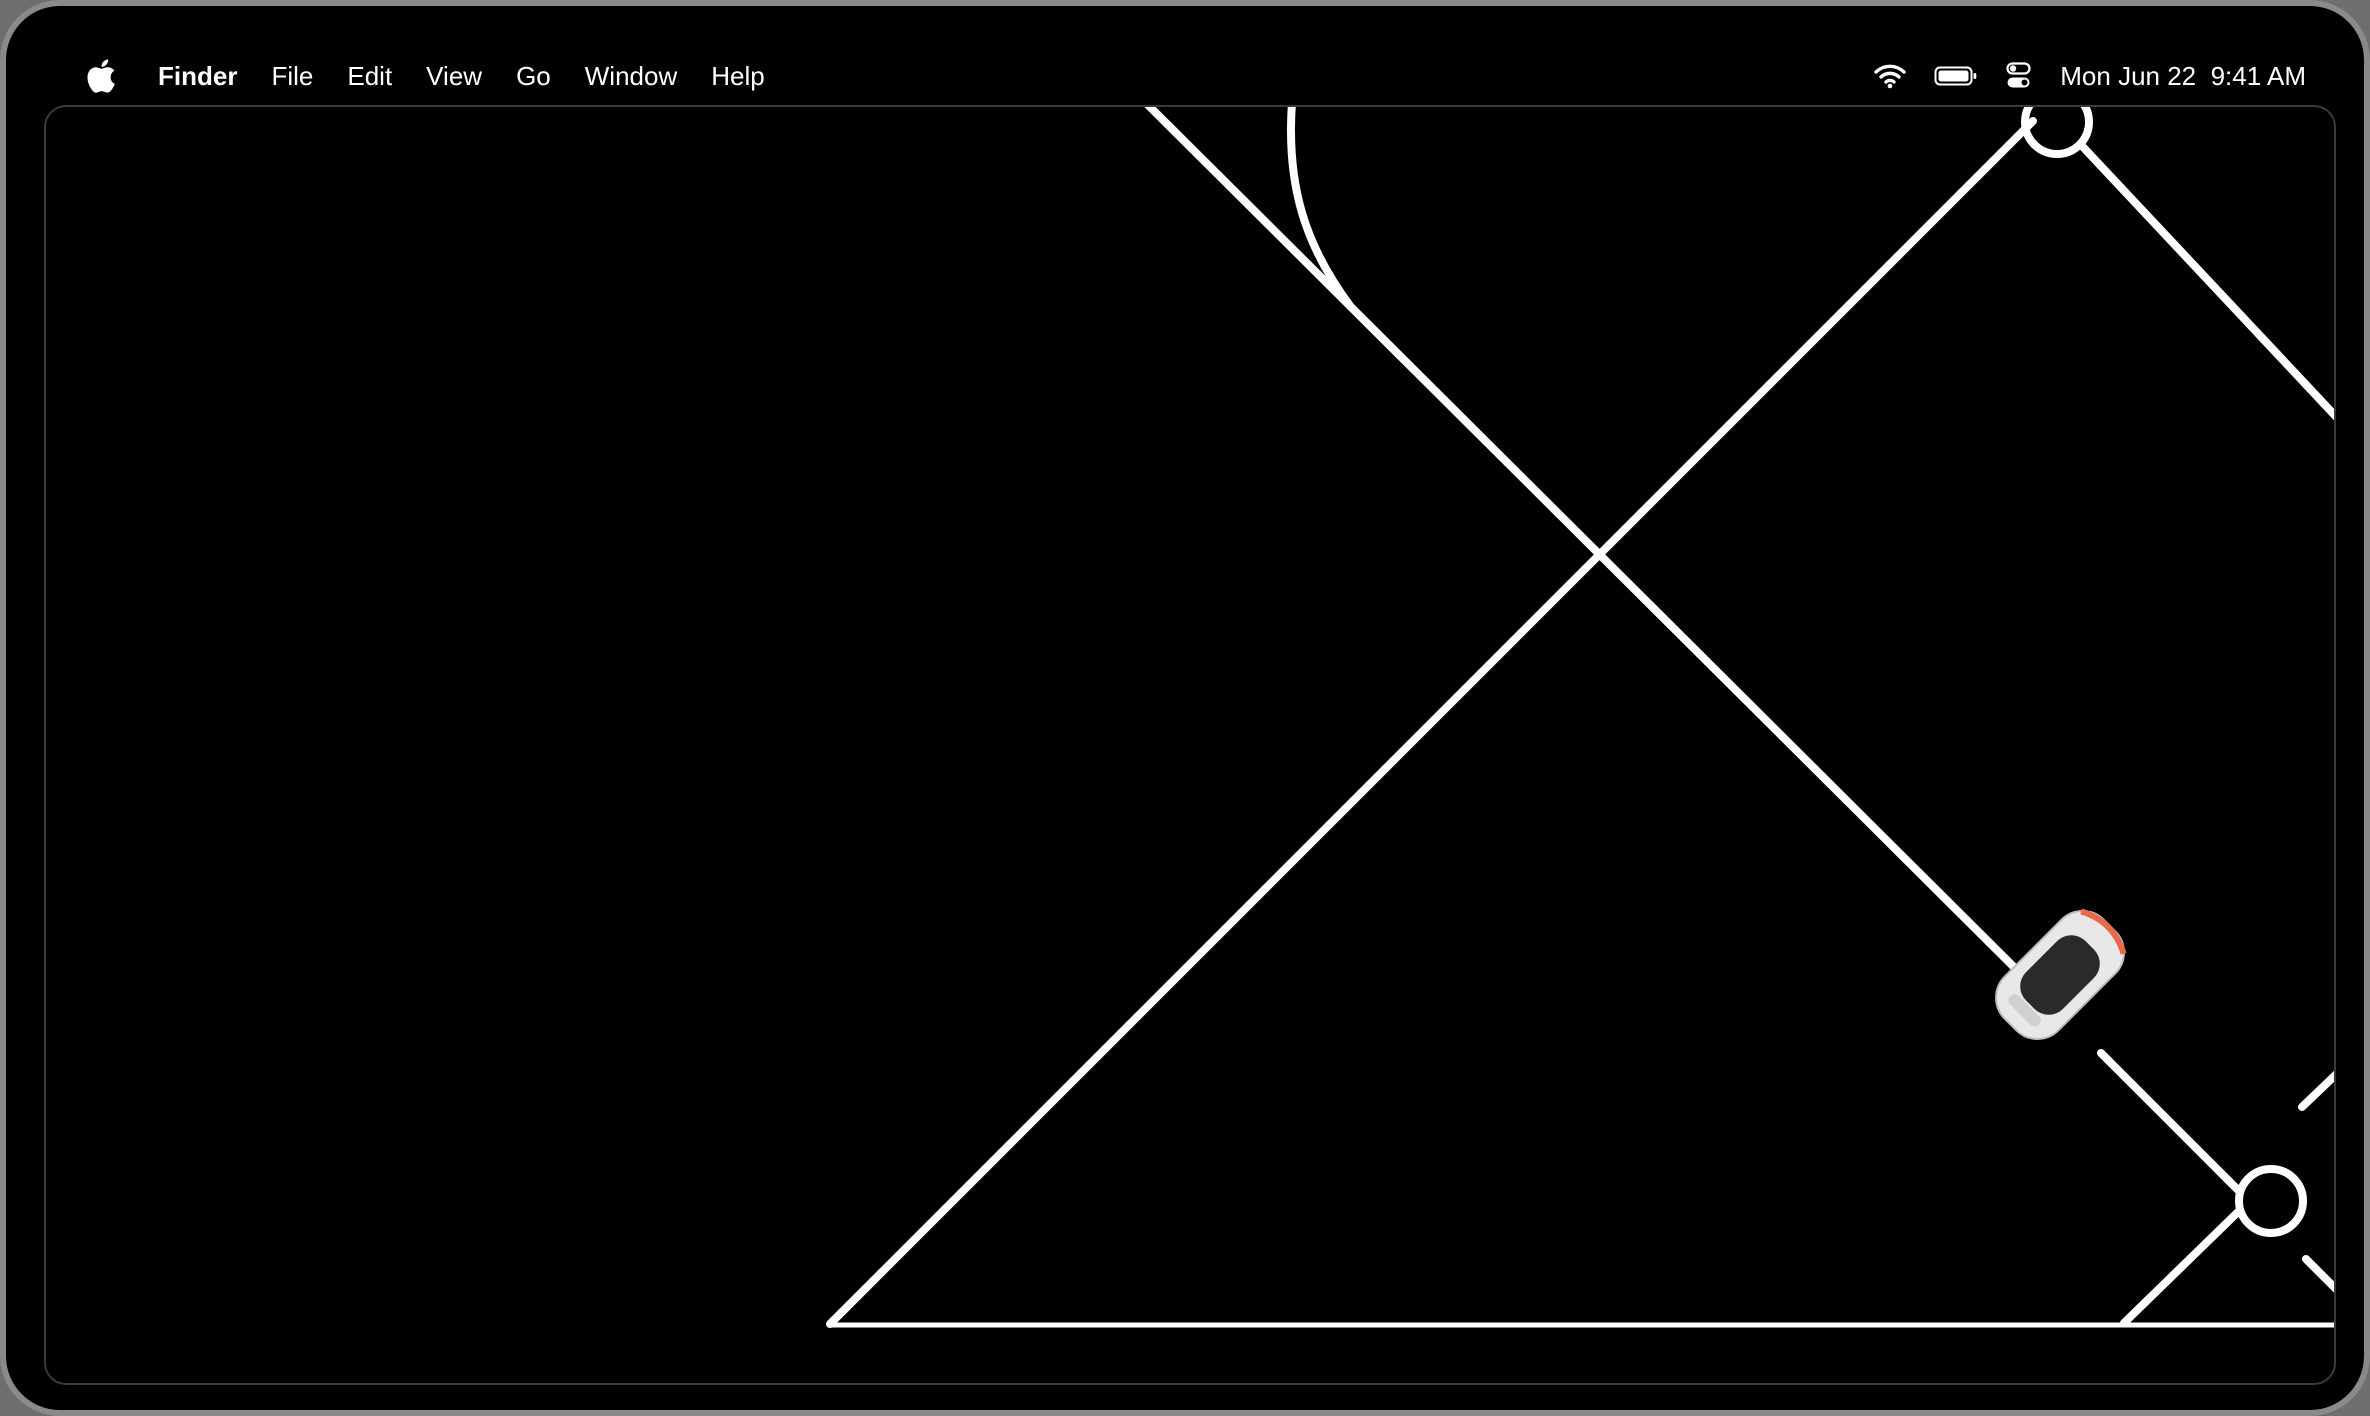  What do you see at coordinates (533, 76) in the screenshot?
I see `menu-go: Go` at bounding box center [533, 76].